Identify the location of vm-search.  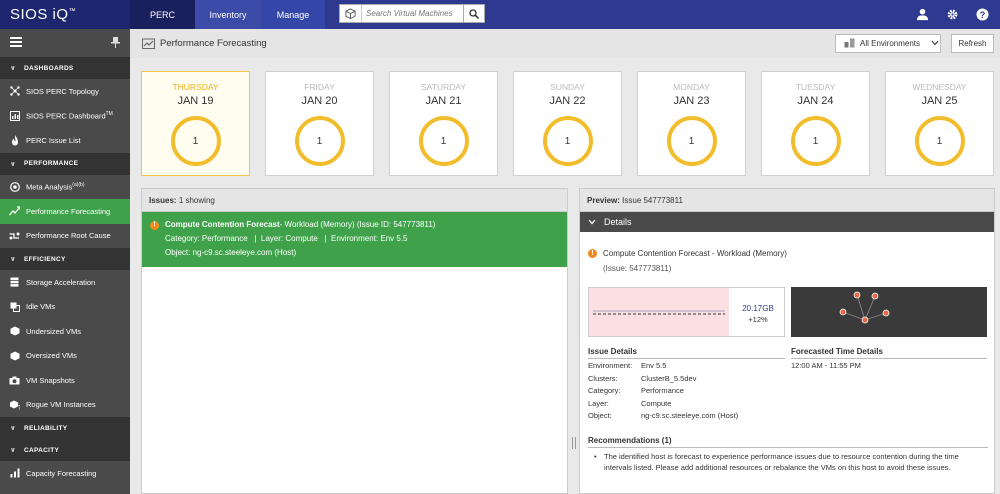
(412, 13).